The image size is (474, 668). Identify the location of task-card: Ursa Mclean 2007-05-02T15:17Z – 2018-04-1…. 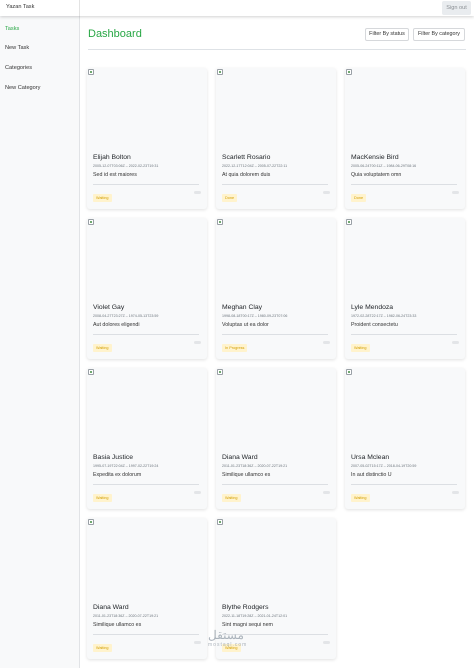
(405, 438).